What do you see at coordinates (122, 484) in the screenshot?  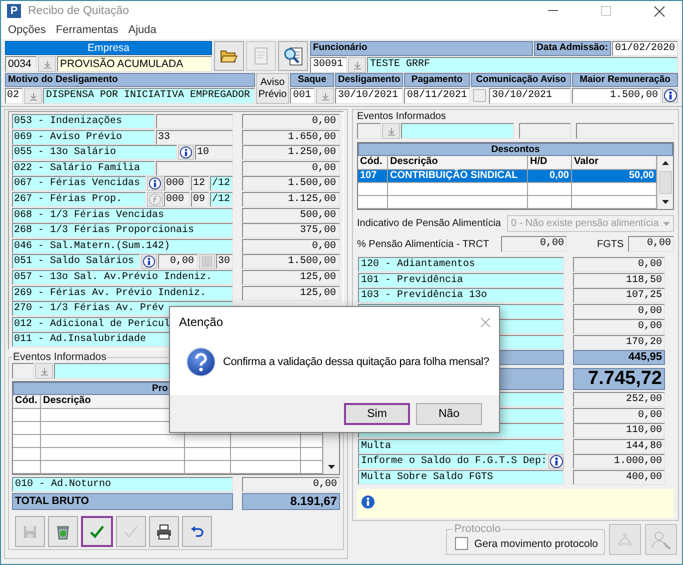 I see `event-label: 010 - Ad.Noturno` at bounding box center [122, 484].